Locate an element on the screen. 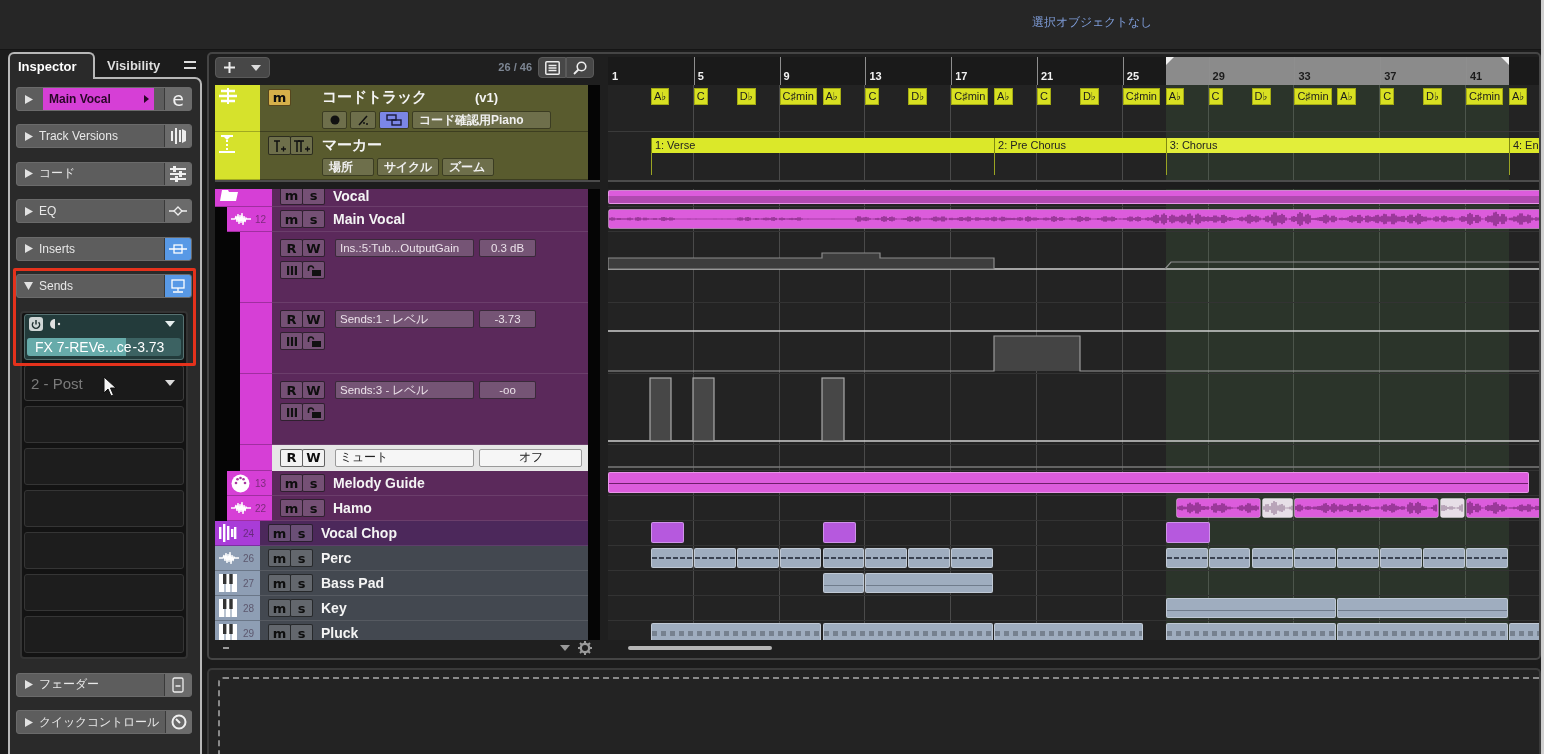  value-field: -3.73 is located at coordinates (507, 319).